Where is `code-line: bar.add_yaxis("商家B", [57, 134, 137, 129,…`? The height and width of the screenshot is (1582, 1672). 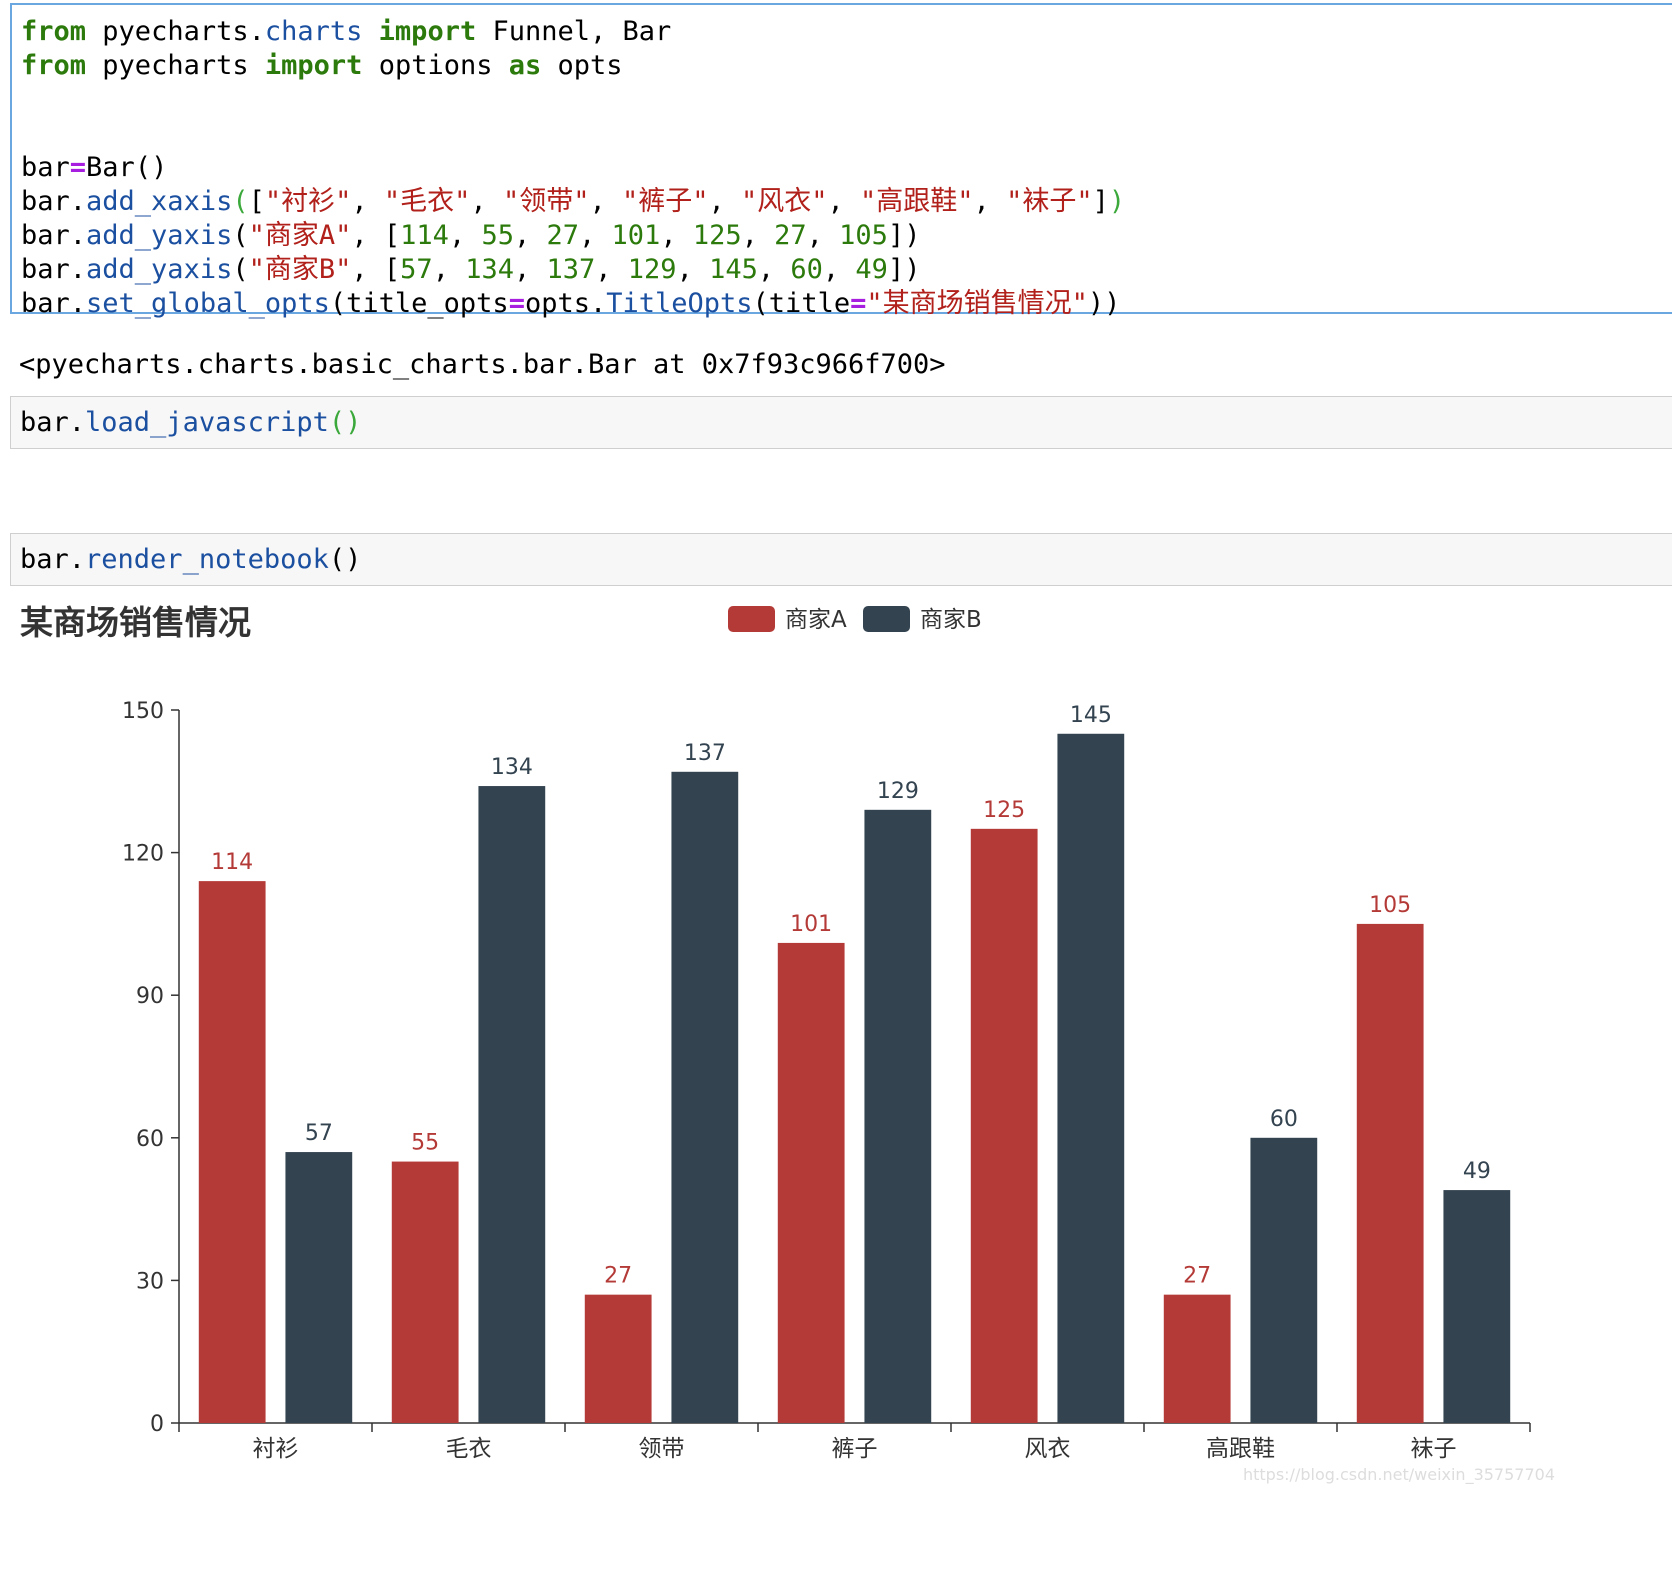
code-line: bar.add_yaxis("商家B", [57, 134, 137, 129,… is located at coordinates (846, 270).